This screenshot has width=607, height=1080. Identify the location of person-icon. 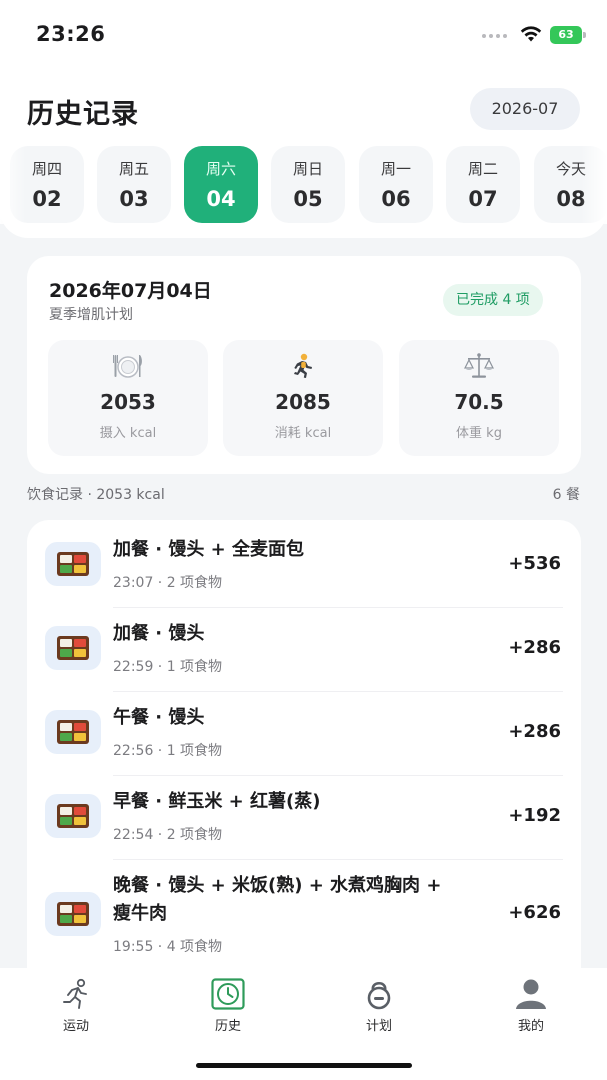
(531, 994).